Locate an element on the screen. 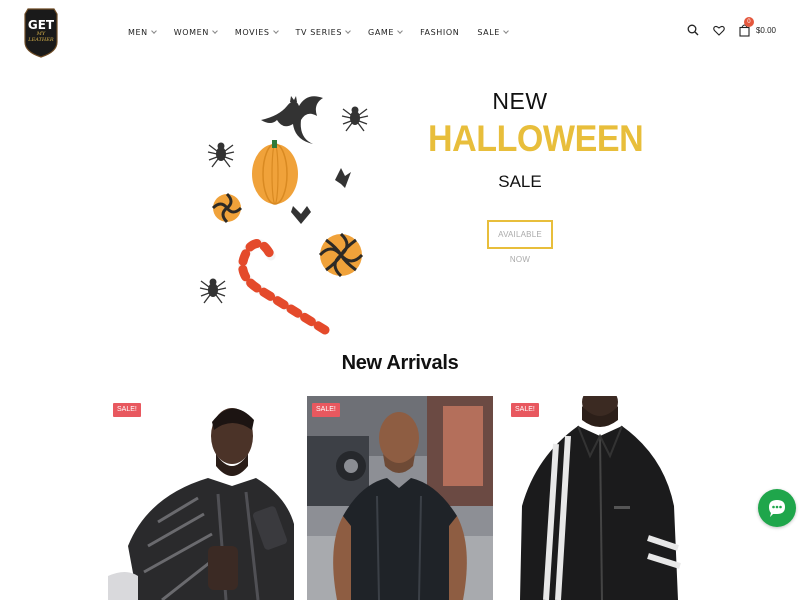 The width and height of the screenshot is (800, 600). brand-logo: GET MY LEATHER is located at coordinates (41, 32).